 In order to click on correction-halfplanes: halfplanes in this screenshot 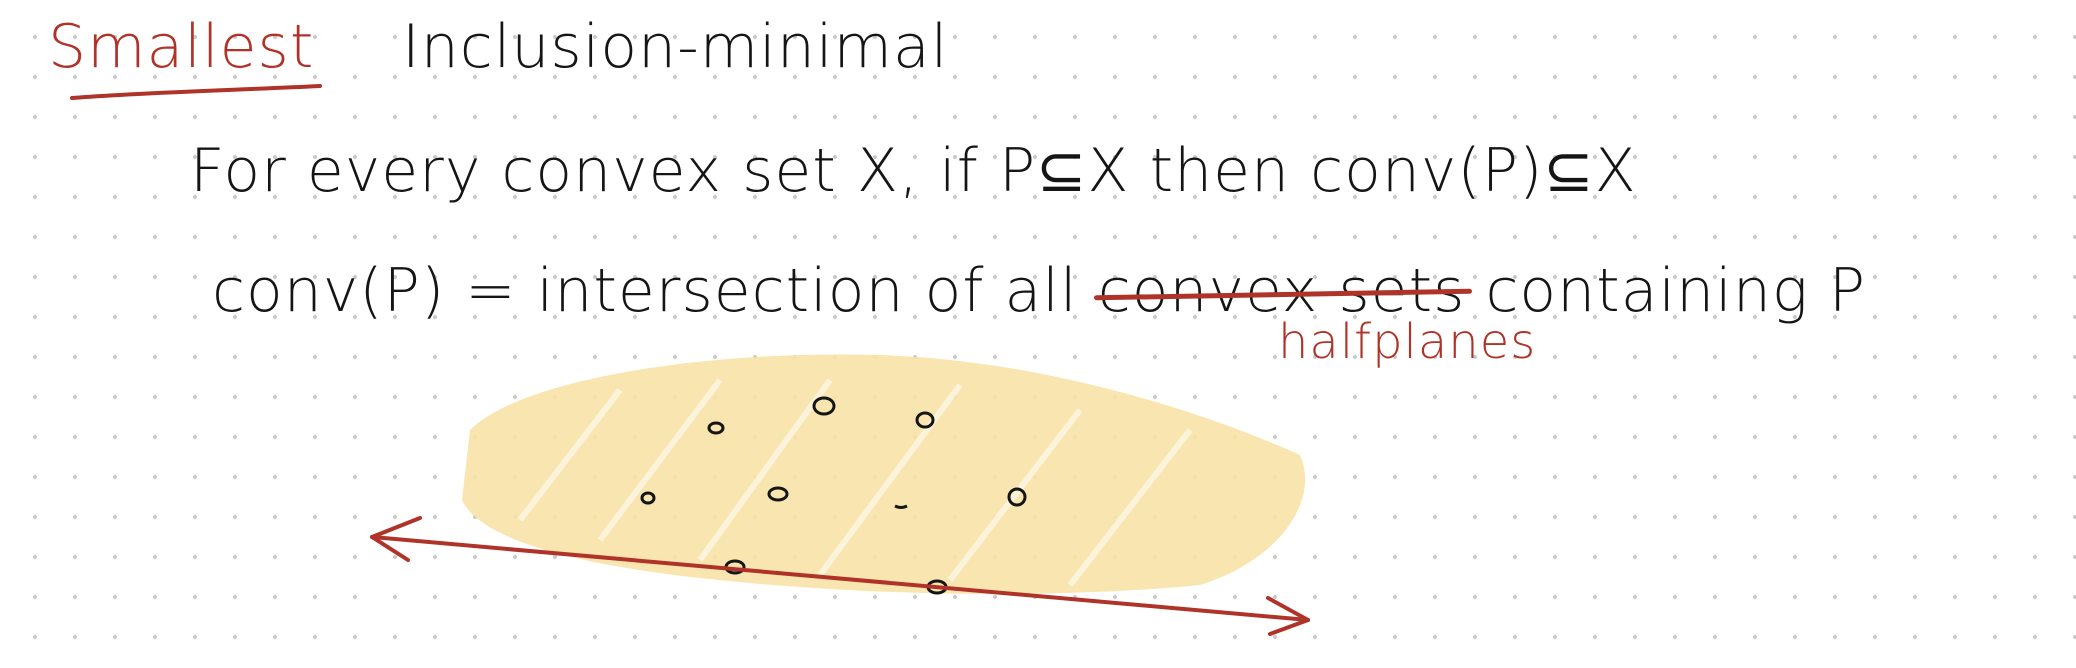, I will do `click(1407, 342)`.